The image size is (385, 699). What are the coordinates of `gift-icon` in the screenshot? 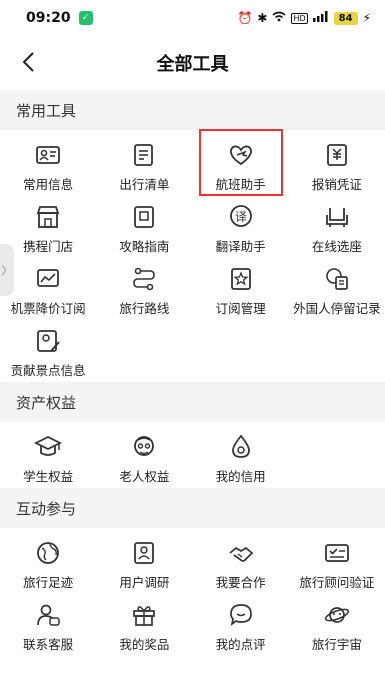 It's located at (144, 615).